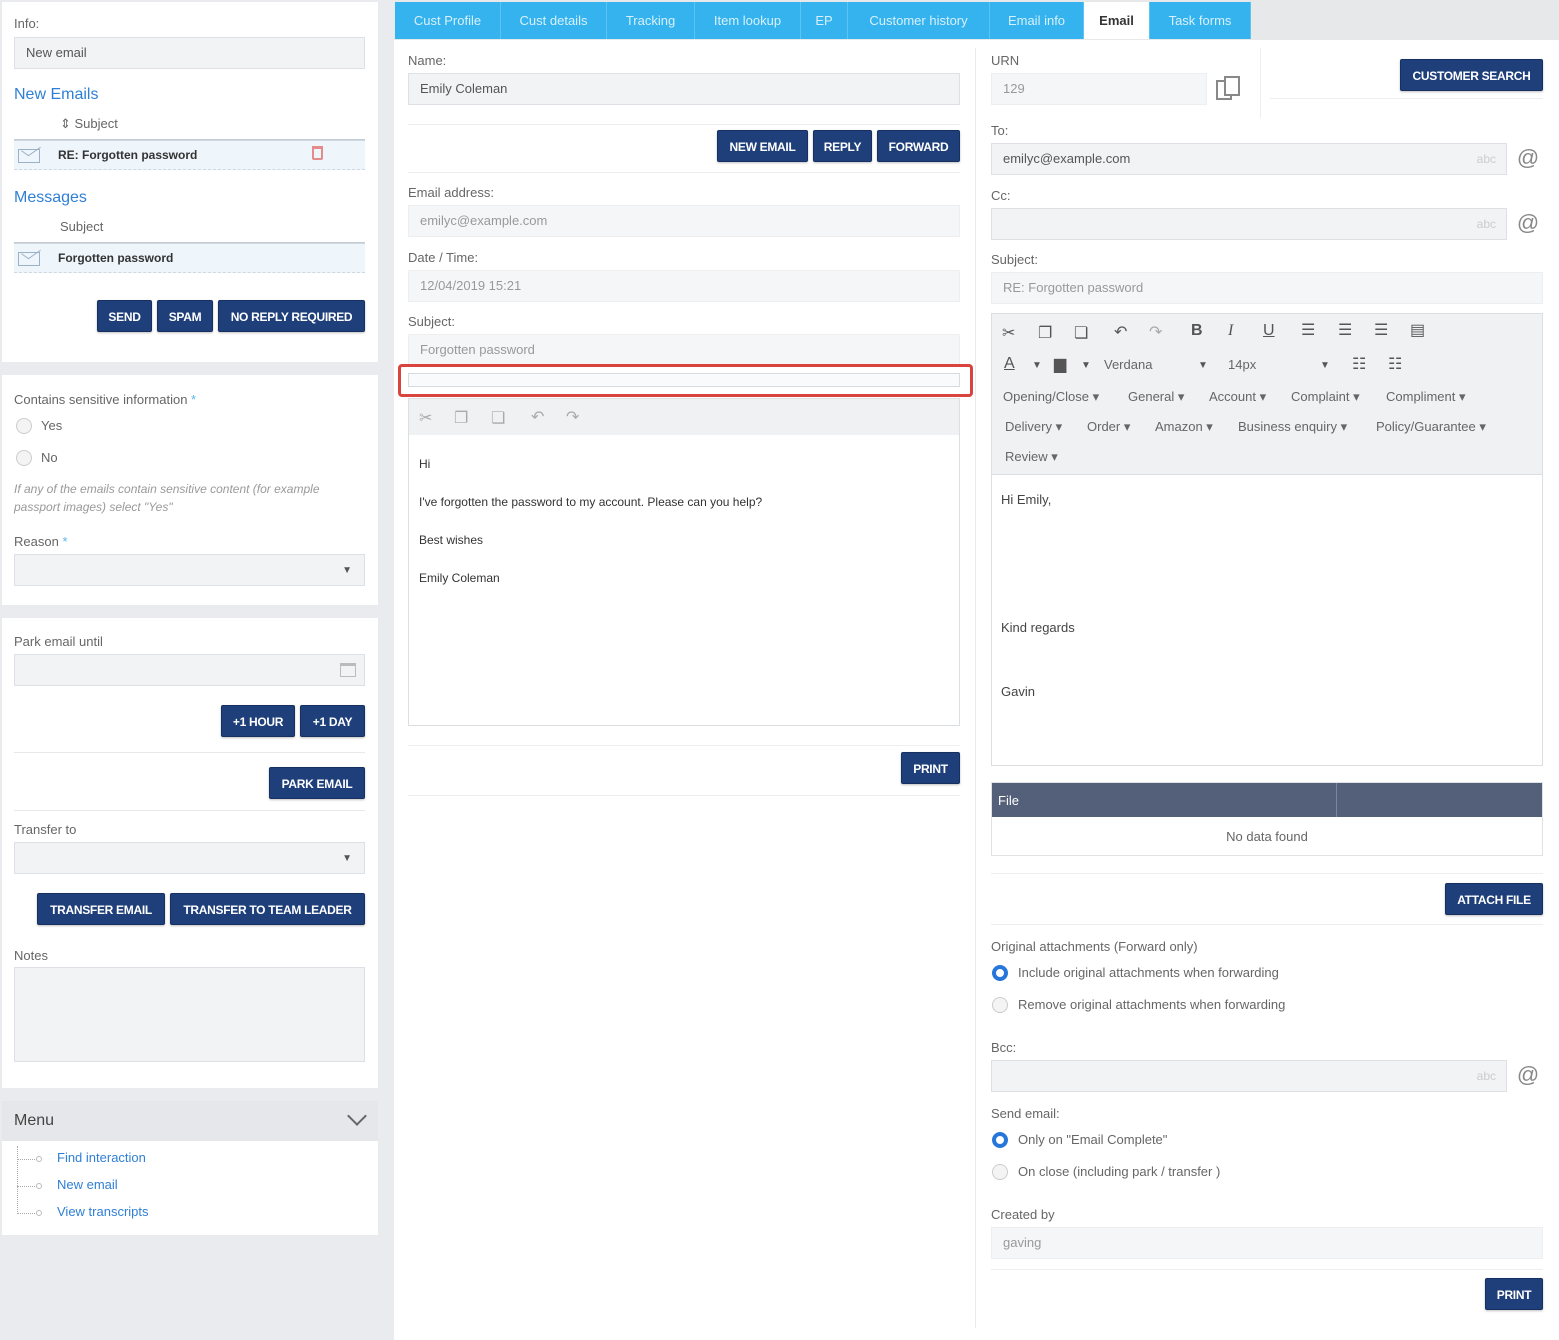 Image resolution: width=1559 pixels, height=1340 pixels. I want to click on template-general: General ▾, so click(1156, 397).